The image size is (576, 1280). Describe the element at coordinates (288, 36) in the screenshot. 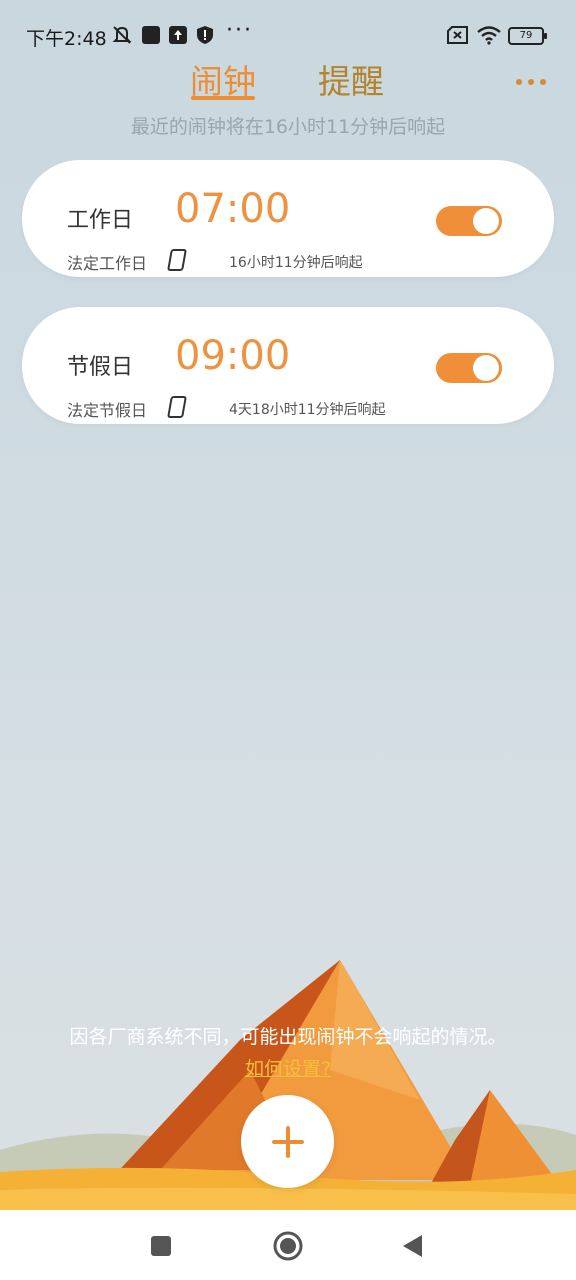

I see `status-bar: 下午2:48 ··· 79` at that location.